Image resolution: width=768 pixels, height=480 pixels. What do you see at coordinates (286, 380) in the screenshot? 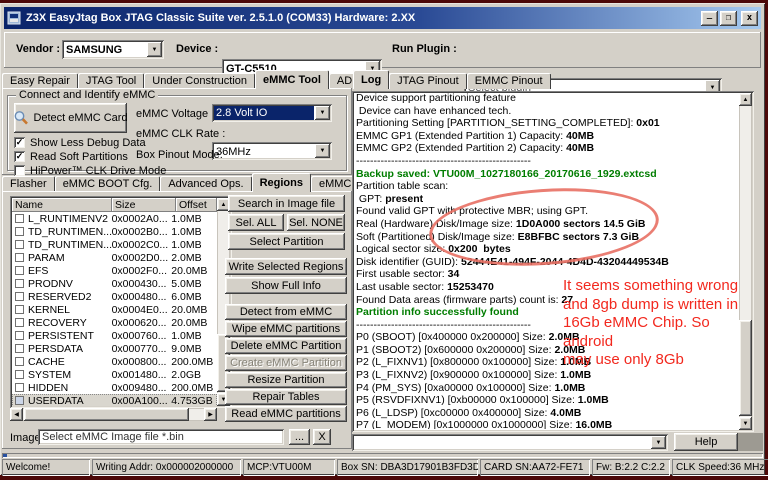
I see `resize-partition-button: Resize Partition` at bounding box center [286, 380].